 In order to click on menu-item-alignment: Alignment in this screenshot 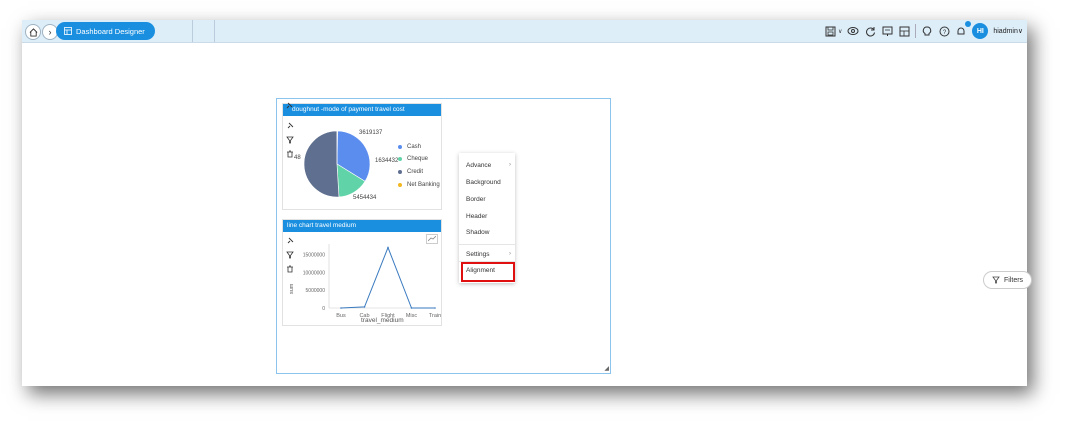, I will do `click(480, 270)`.